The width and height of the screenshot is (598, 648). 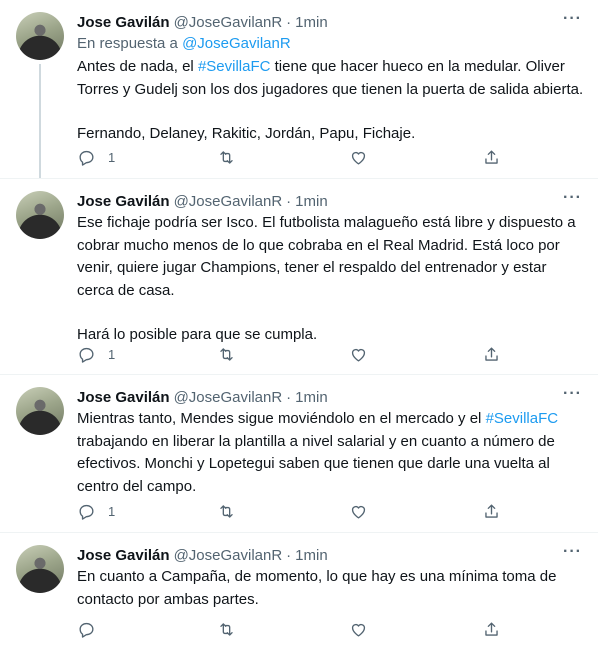 What do you see at coordinates (307, 630) in the screenshot?
I see `tweet-actions` at bounding box center [307, 630].